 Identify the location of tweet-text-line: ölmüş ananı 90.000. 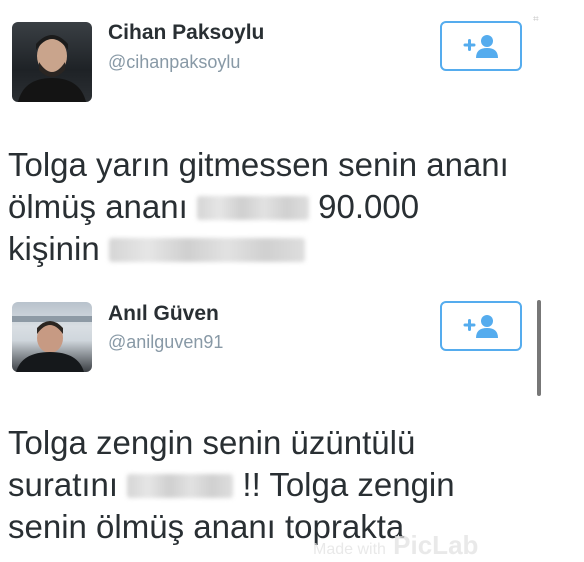
(288, 207).